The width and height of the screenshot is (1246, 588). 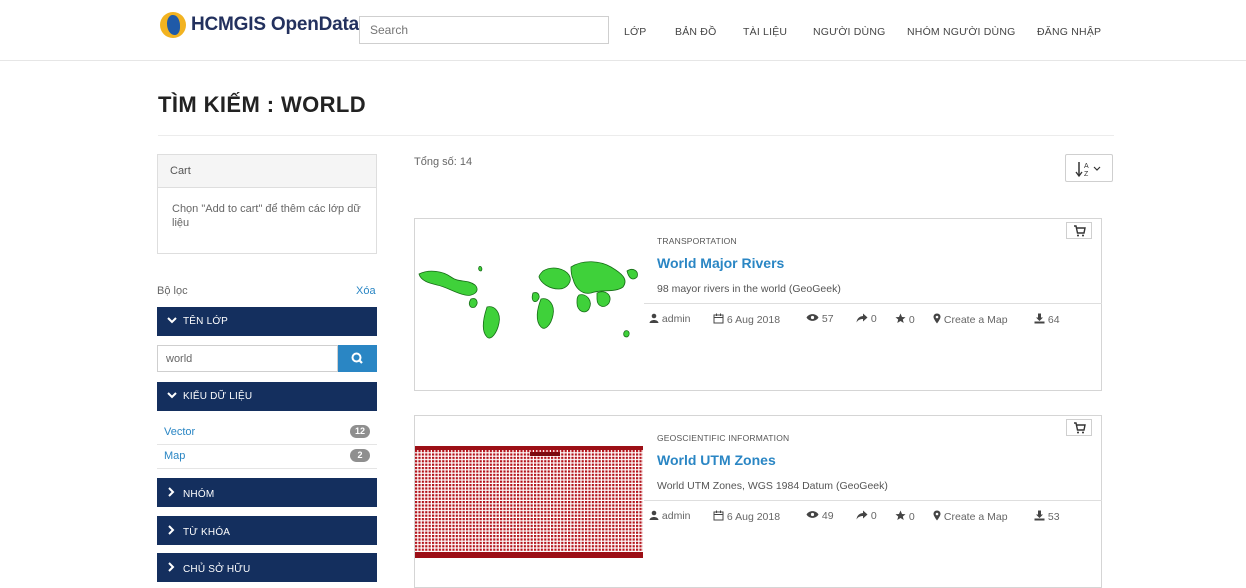 I want to click on filter-section-group: NHÓM, so click(x=267, y=492).